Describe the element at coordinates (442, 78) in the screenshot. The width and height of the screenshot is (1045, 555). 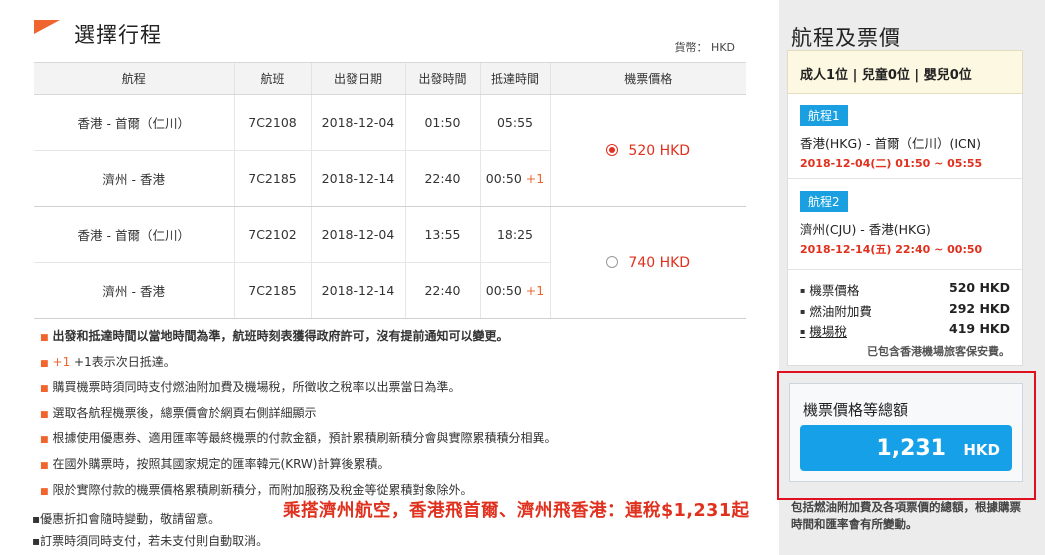
I see `column-header: 出發時間` at that location.